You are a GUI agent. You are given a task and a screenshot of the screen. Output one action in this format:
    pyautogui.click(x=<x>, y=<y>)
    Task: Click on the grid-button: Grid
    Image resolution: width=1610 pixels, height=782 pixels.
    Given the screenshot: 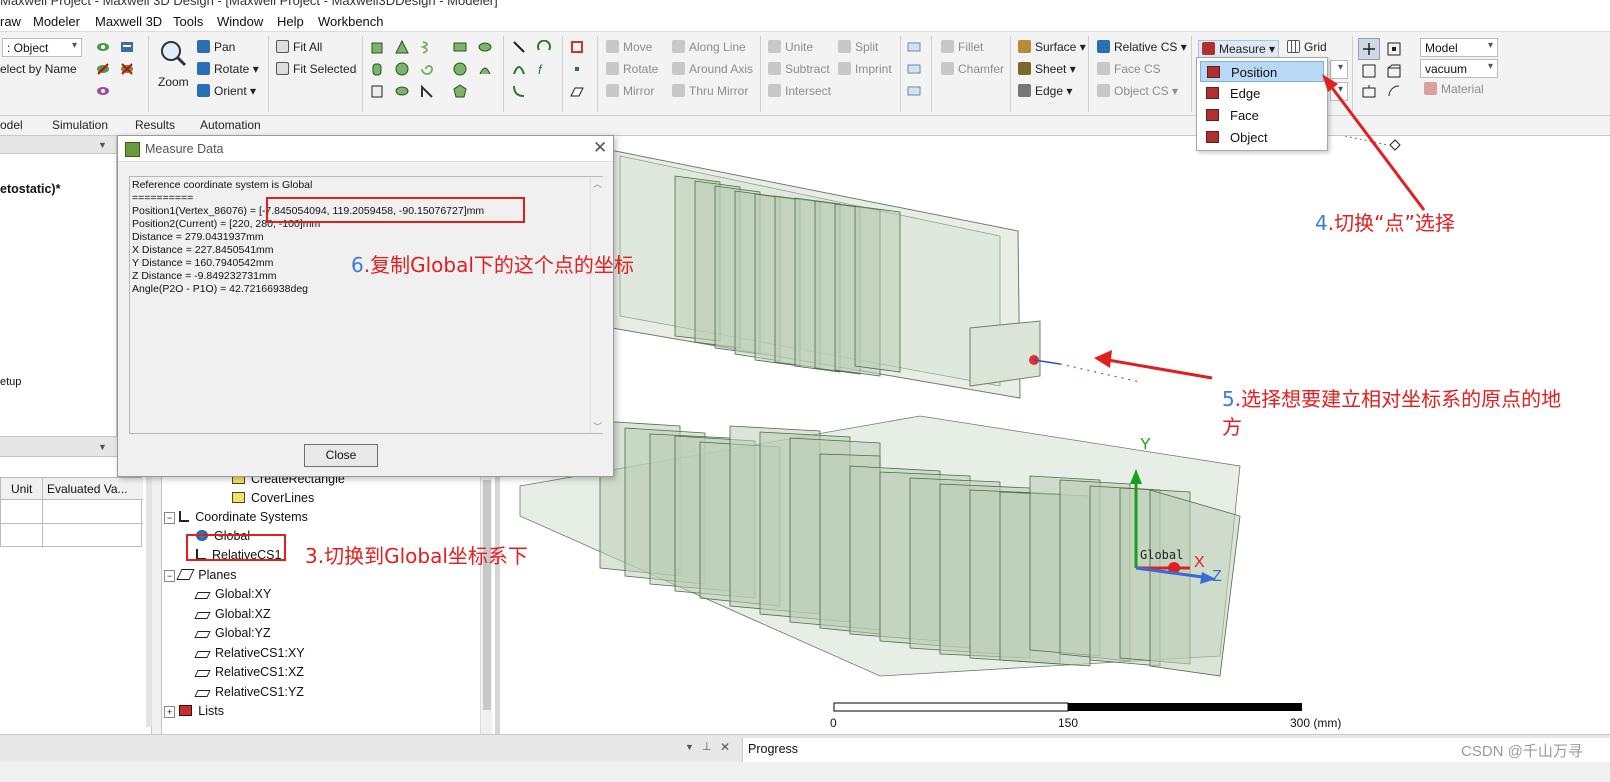 What is the action you would take?
    pyautogui.click(x=1307, y=47)
    